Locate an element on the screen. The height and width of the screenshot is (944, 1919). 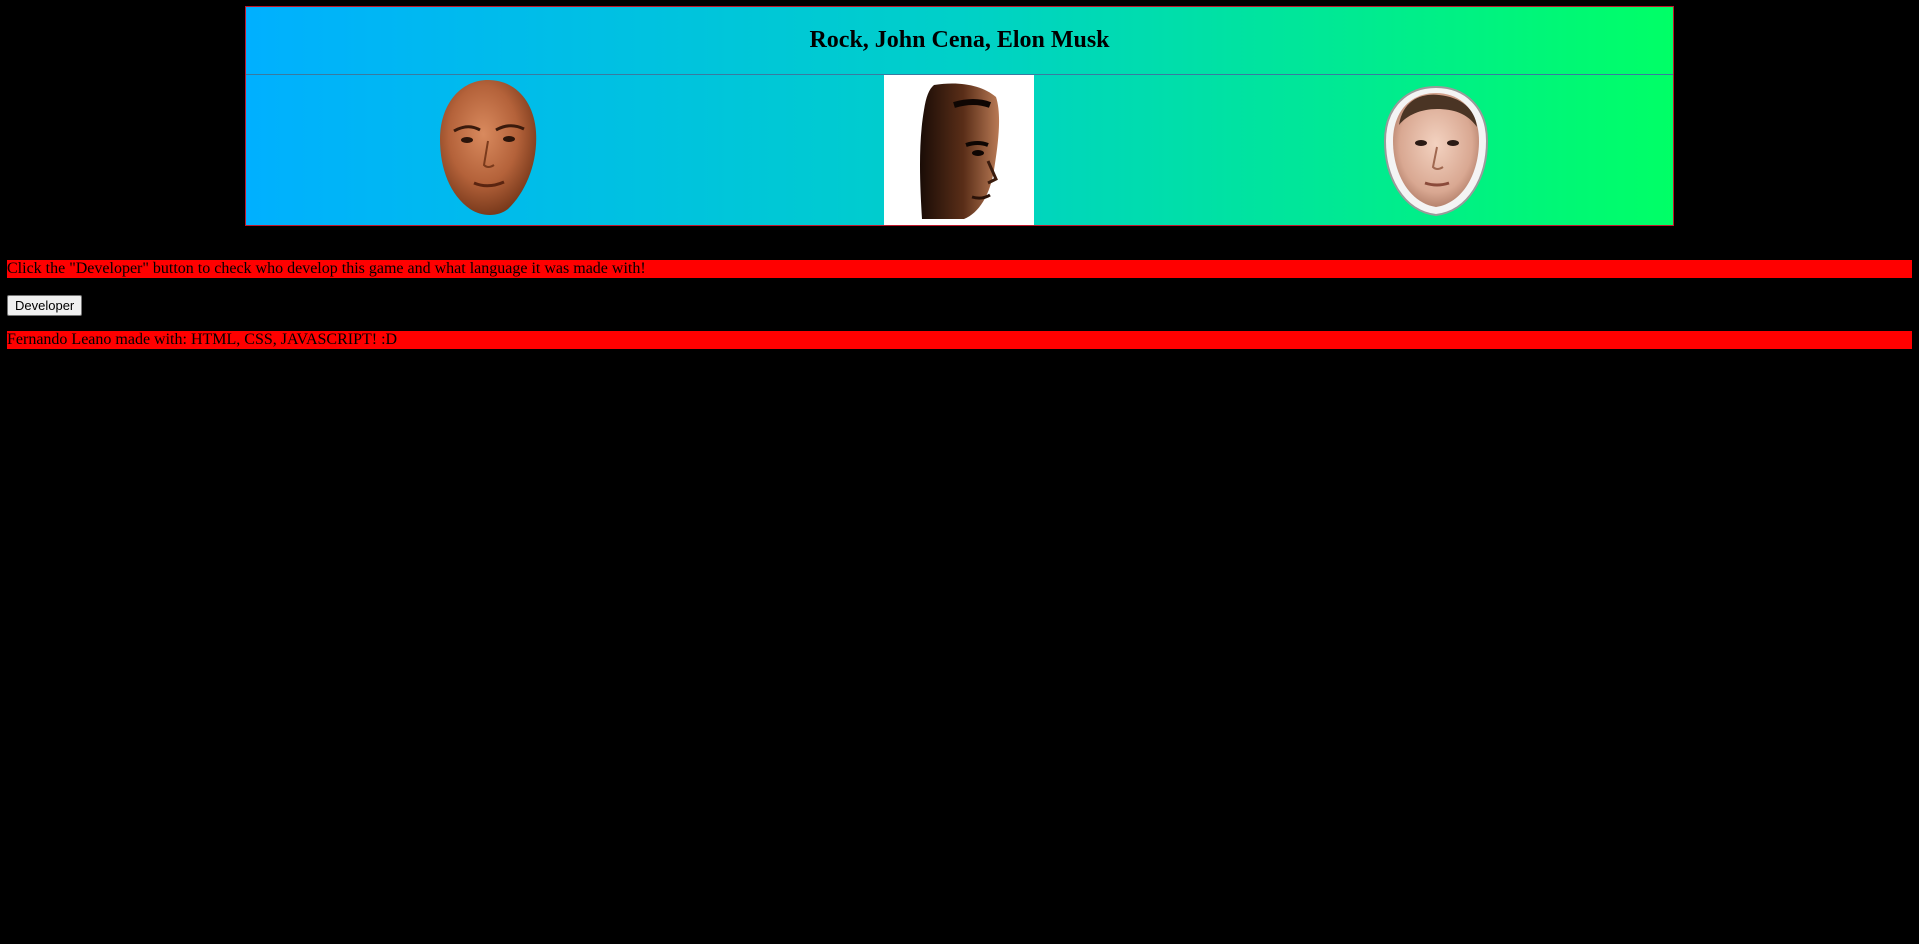
faces-row is located at coordinates (959, 150).